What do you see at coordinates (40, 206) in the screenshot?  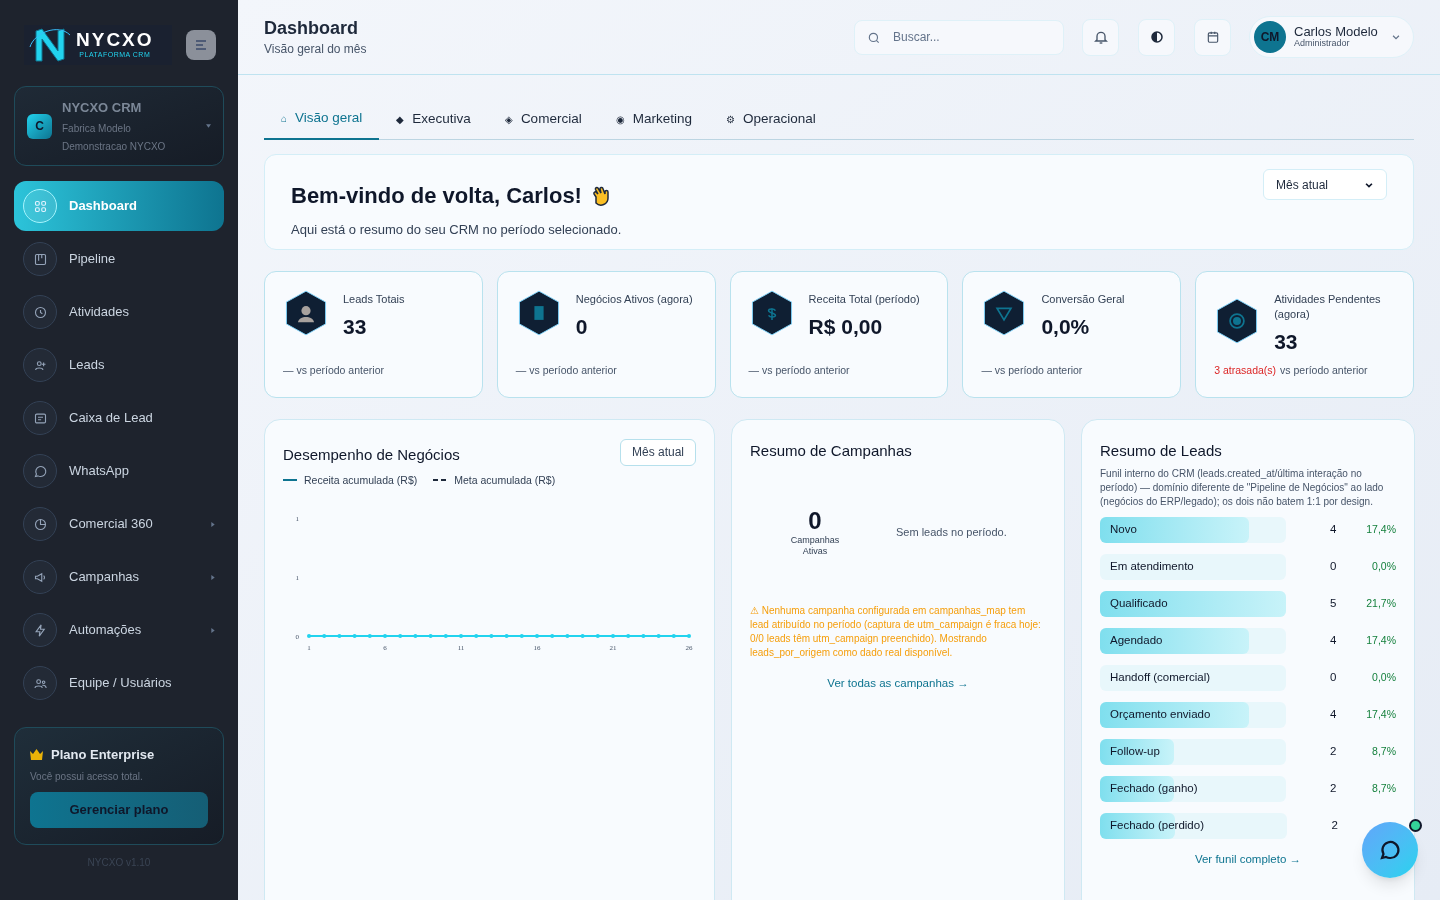 I see `grid-icon` at bounding box center [40, 206].